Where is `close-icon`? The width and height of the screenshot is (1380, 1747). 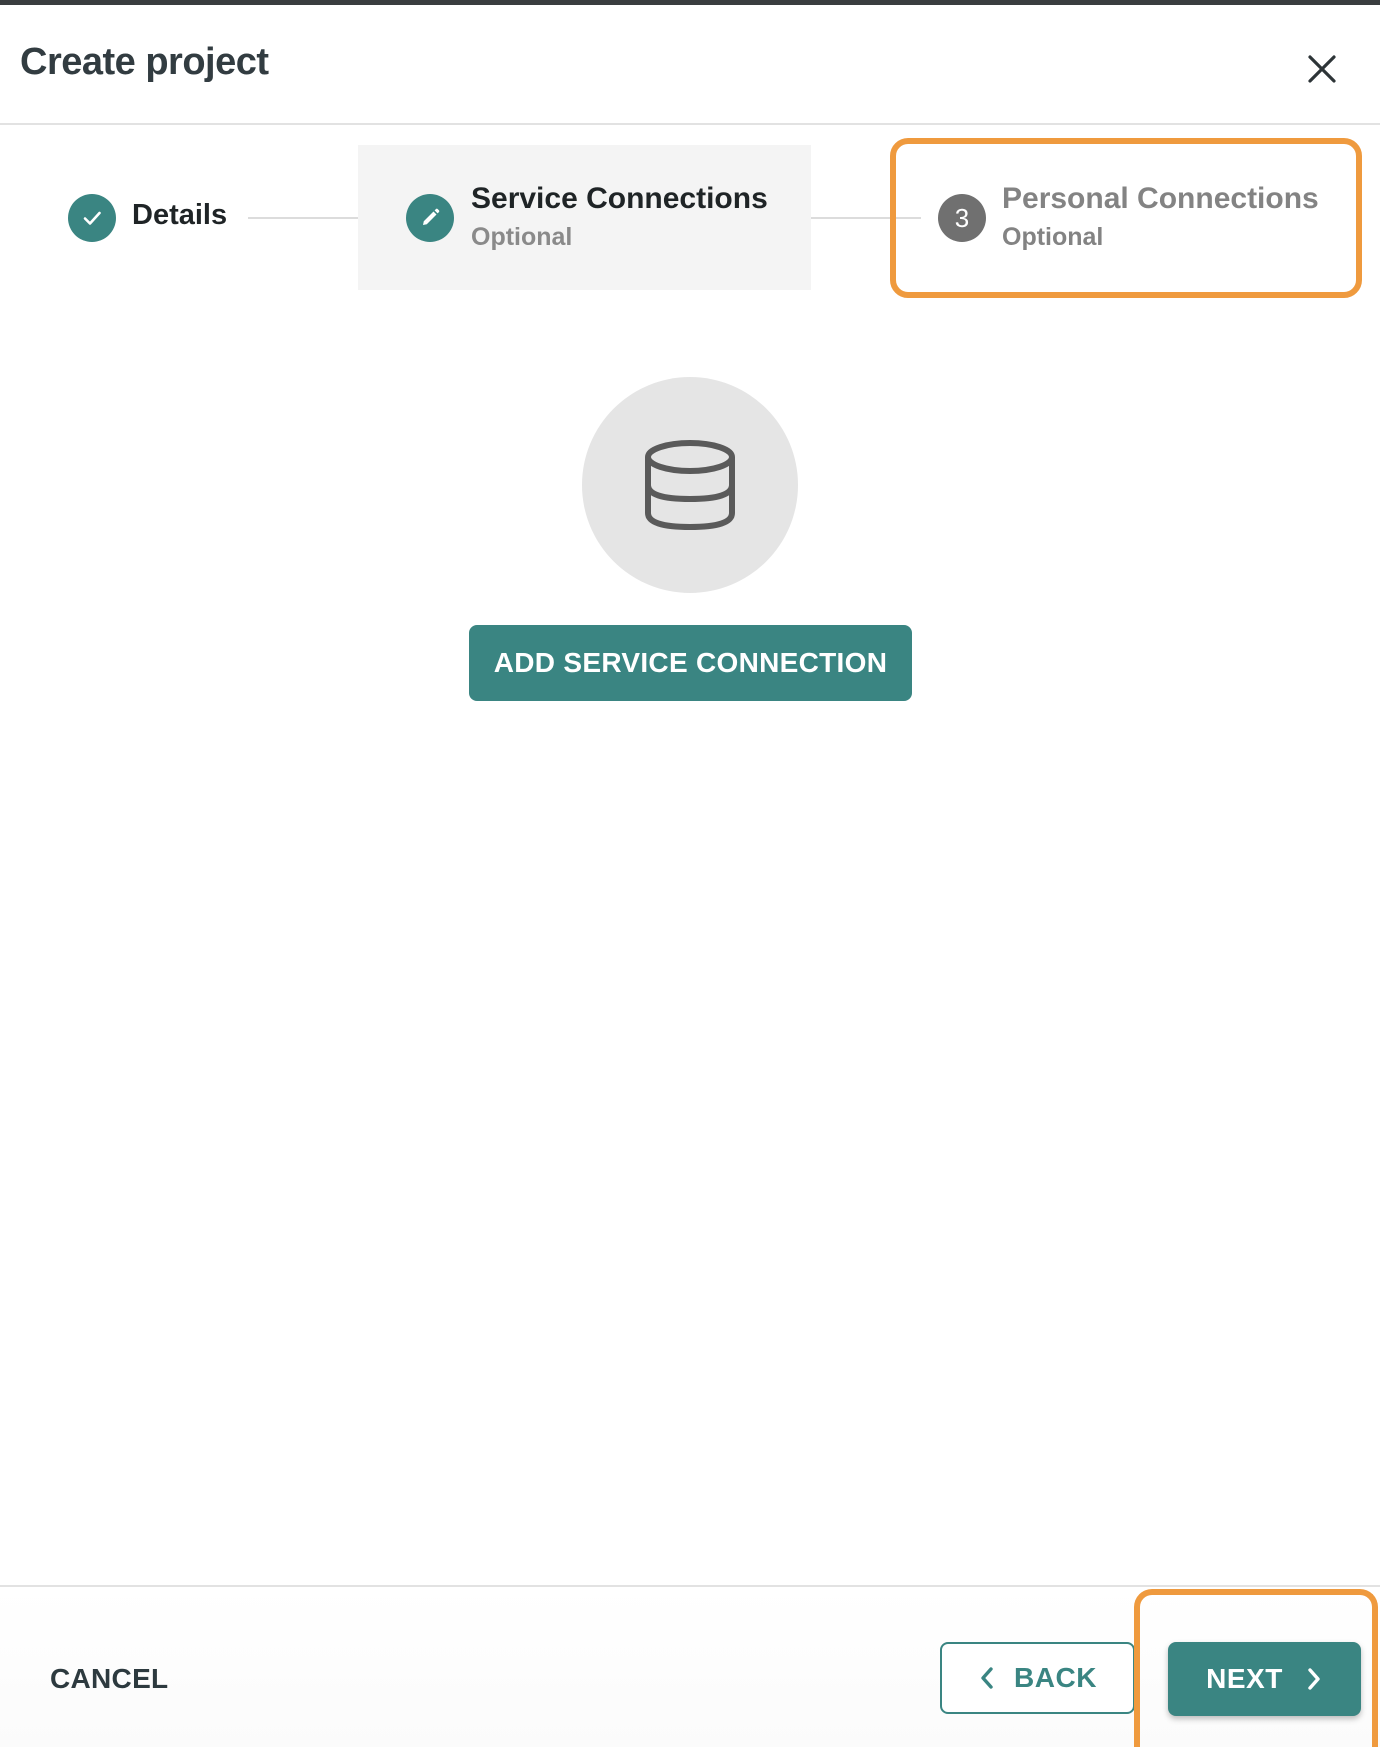 close-icon is located at coordinates (1322, 69).